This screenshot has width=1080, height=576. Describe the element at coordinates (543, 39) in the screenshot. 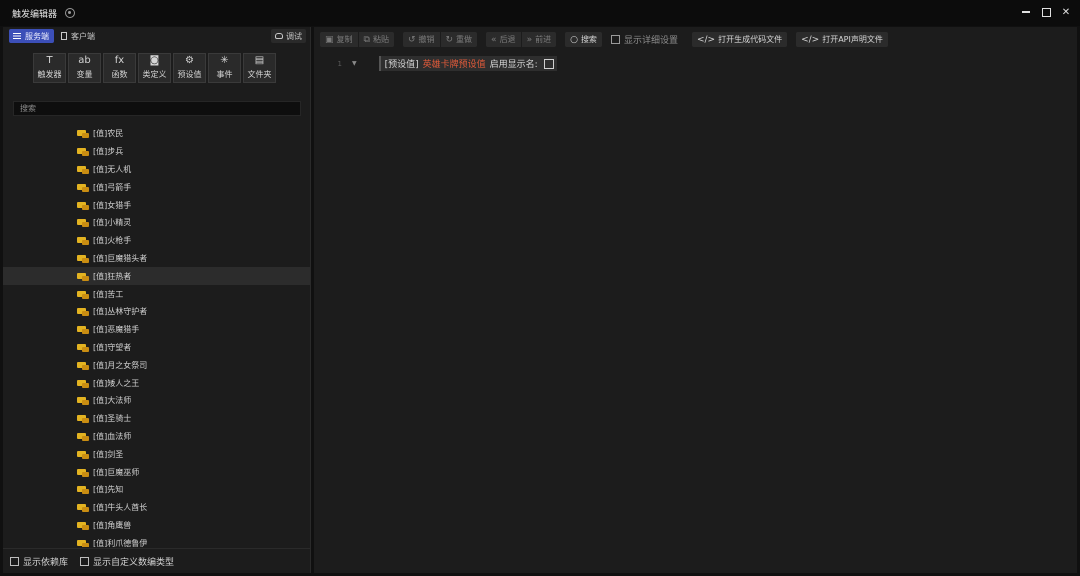

I see `forward-label: 前进` at that location.